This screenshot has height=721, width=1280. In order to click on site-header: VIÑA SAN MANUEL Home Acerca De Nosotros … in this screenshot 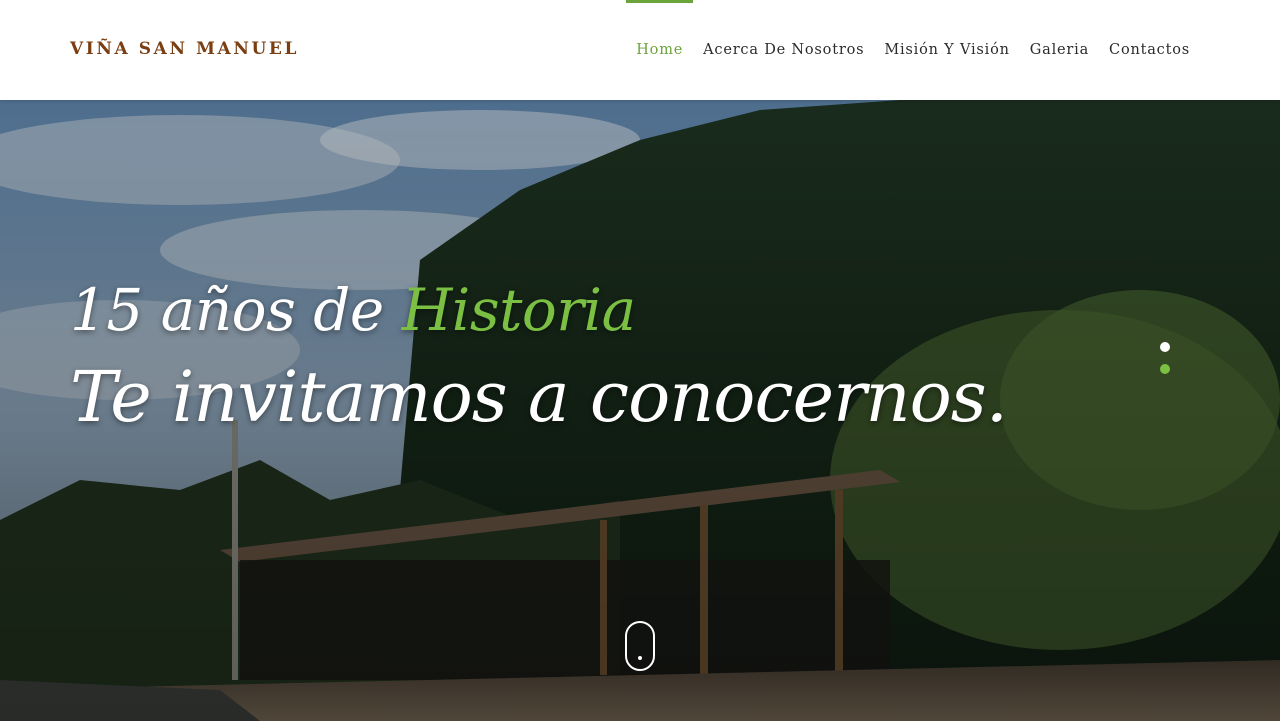, I will do `click(640, 50)`.